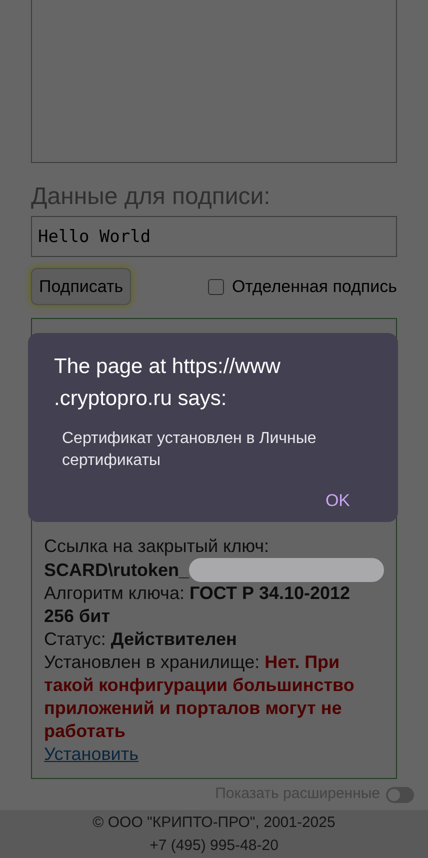 The image size is (428, 858). Describe the element at coordinates (400, 794) in the screenshot. I see `toggle-switch` at that location.